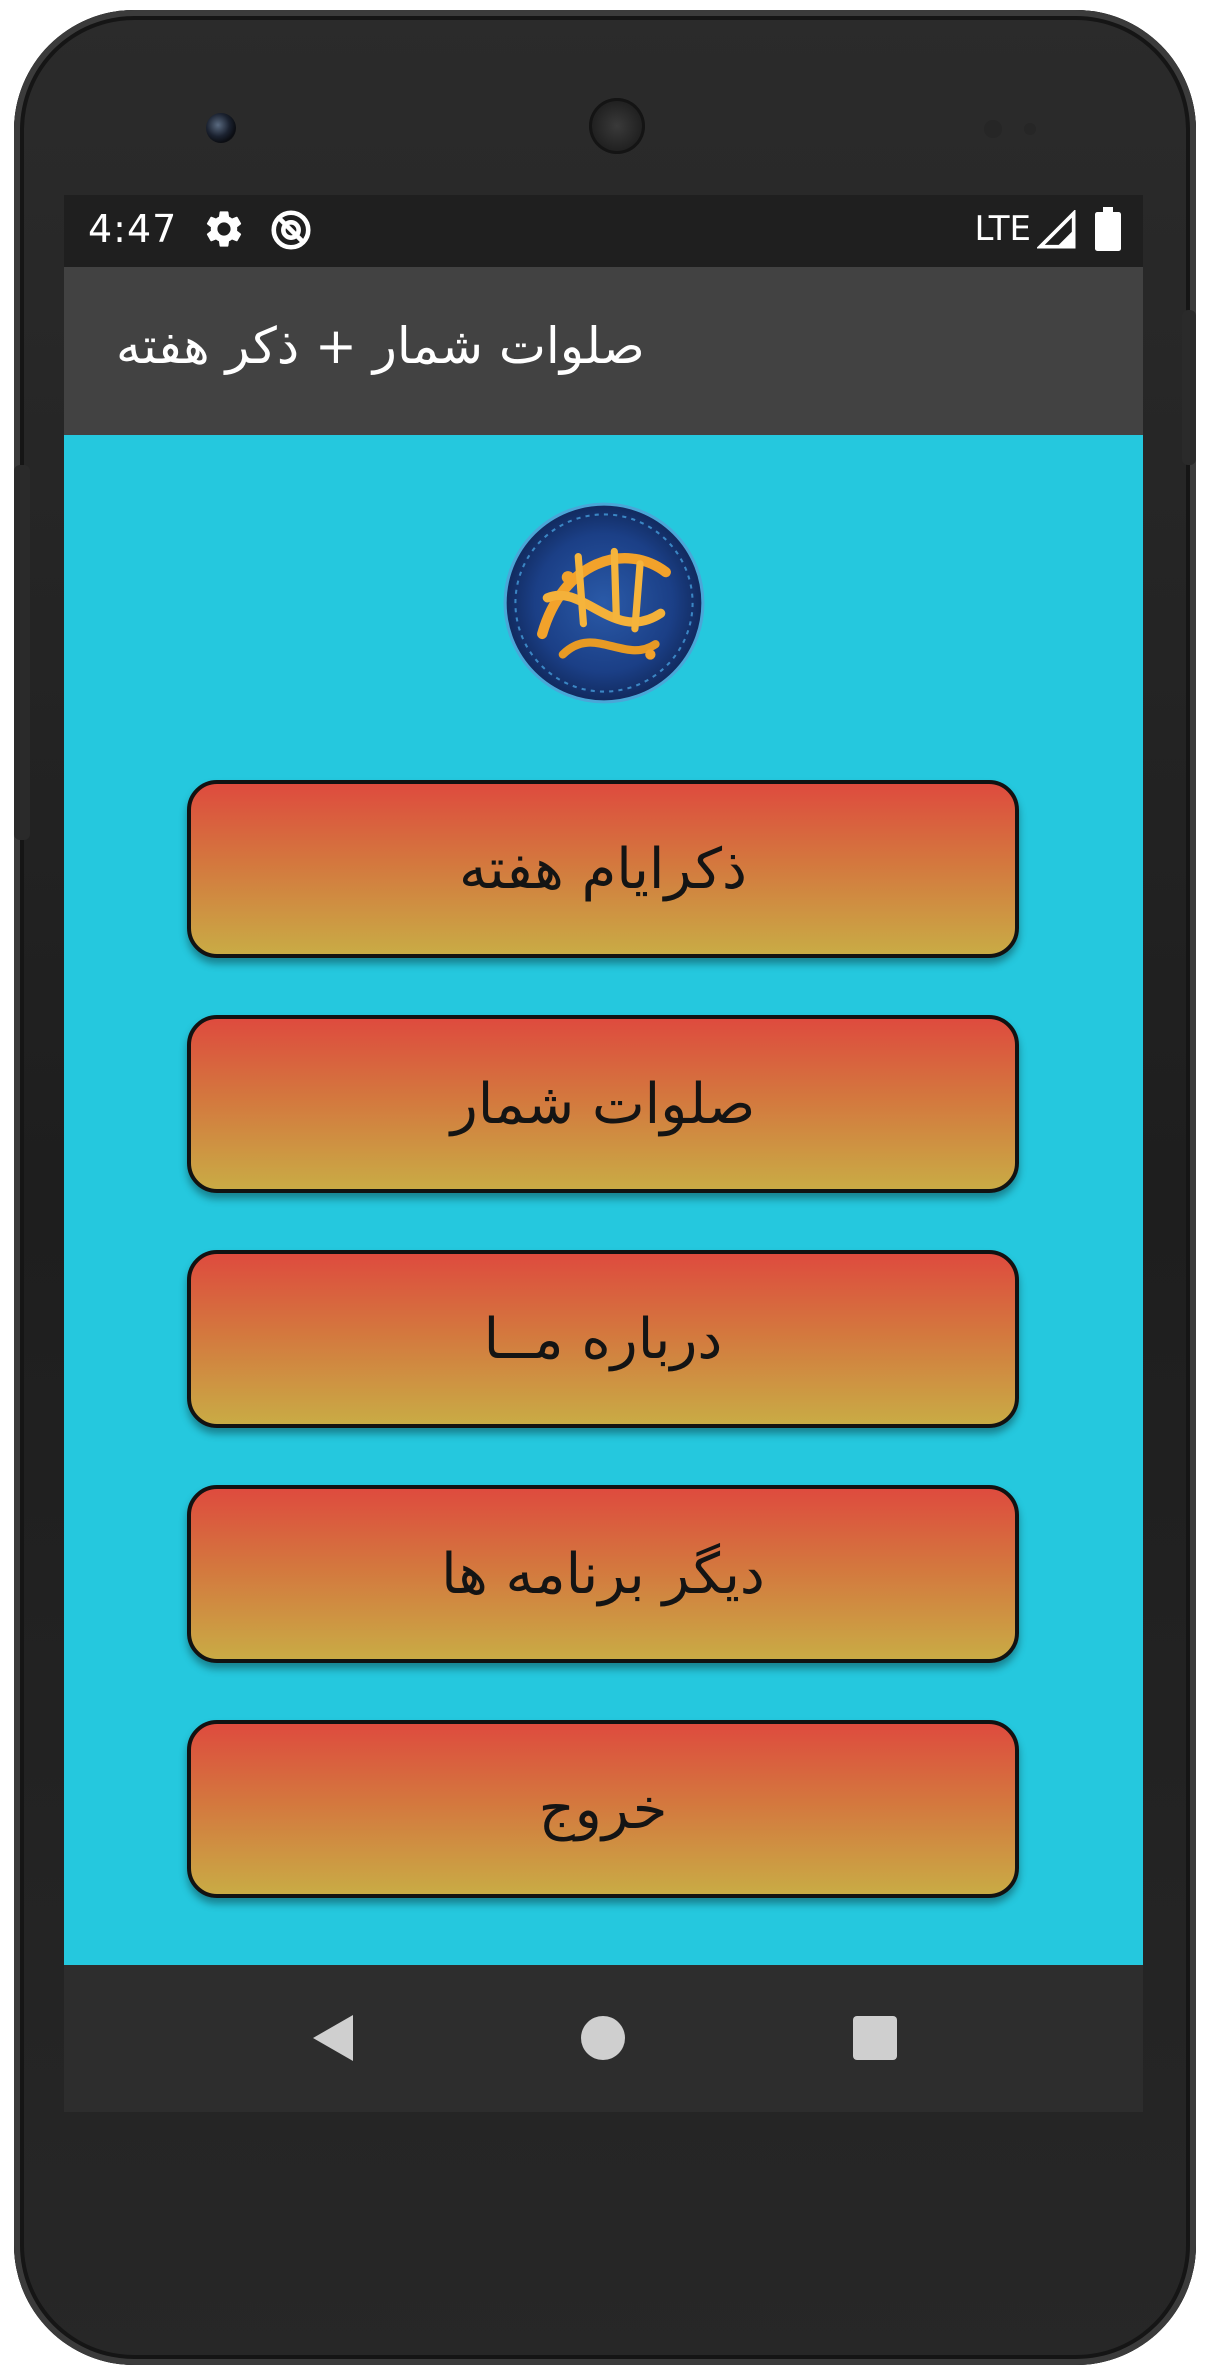 The height and width of the screenshot is (2375, 1210). I want to click on power-button, so click(1189, 387).